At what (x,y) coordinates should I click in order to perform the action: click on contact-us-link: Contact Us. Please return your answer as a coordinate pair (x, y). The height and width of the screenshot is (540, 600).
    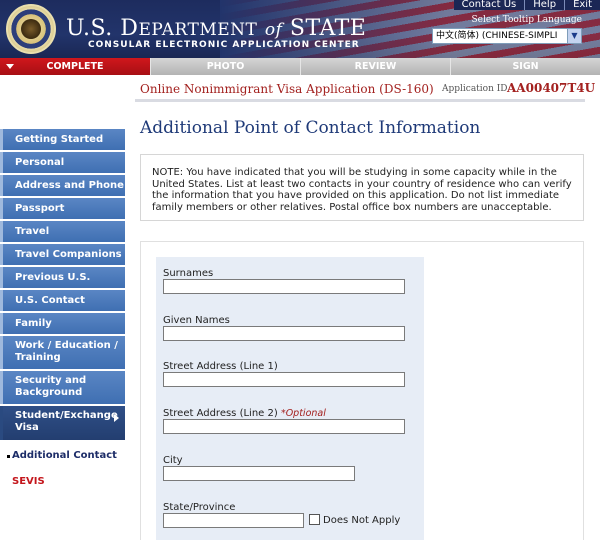
    Looking at the image, I should click on (489, 5).